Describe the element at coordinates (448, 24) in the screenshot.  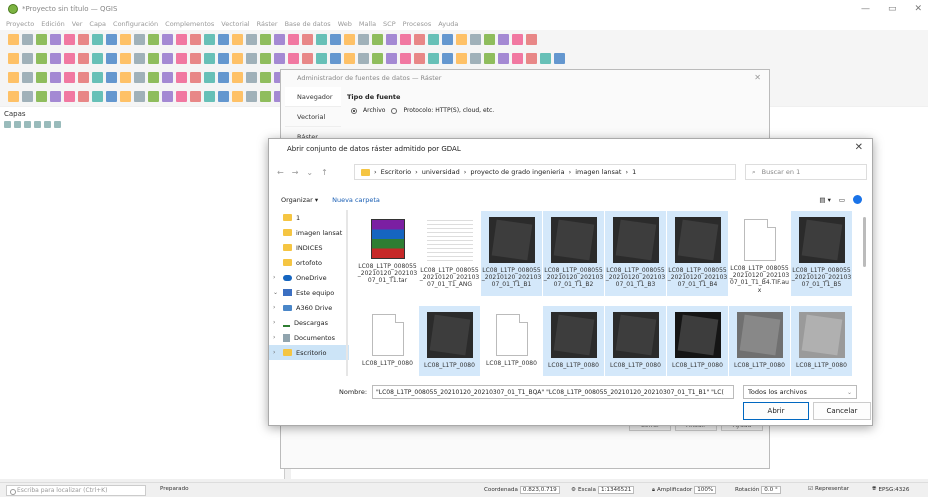
I see `menu-ayuda: Ayuda` at that location.